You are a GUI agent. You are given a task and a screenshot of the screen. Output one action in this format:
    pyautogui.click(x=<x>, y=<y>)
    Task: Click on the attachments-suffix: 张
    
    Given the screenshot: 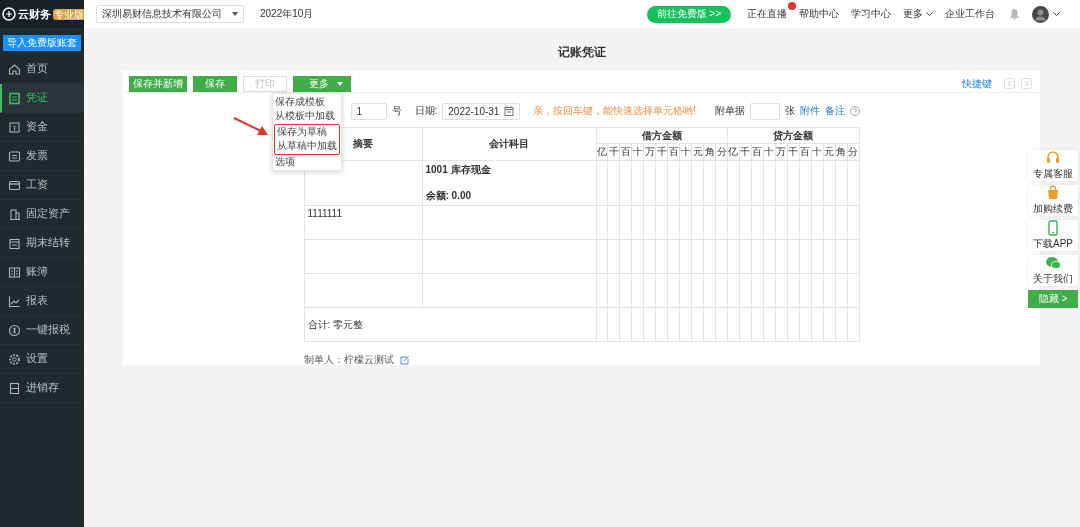 What is the action you would take?
    pyautogui.click(x=789, y=111)
    